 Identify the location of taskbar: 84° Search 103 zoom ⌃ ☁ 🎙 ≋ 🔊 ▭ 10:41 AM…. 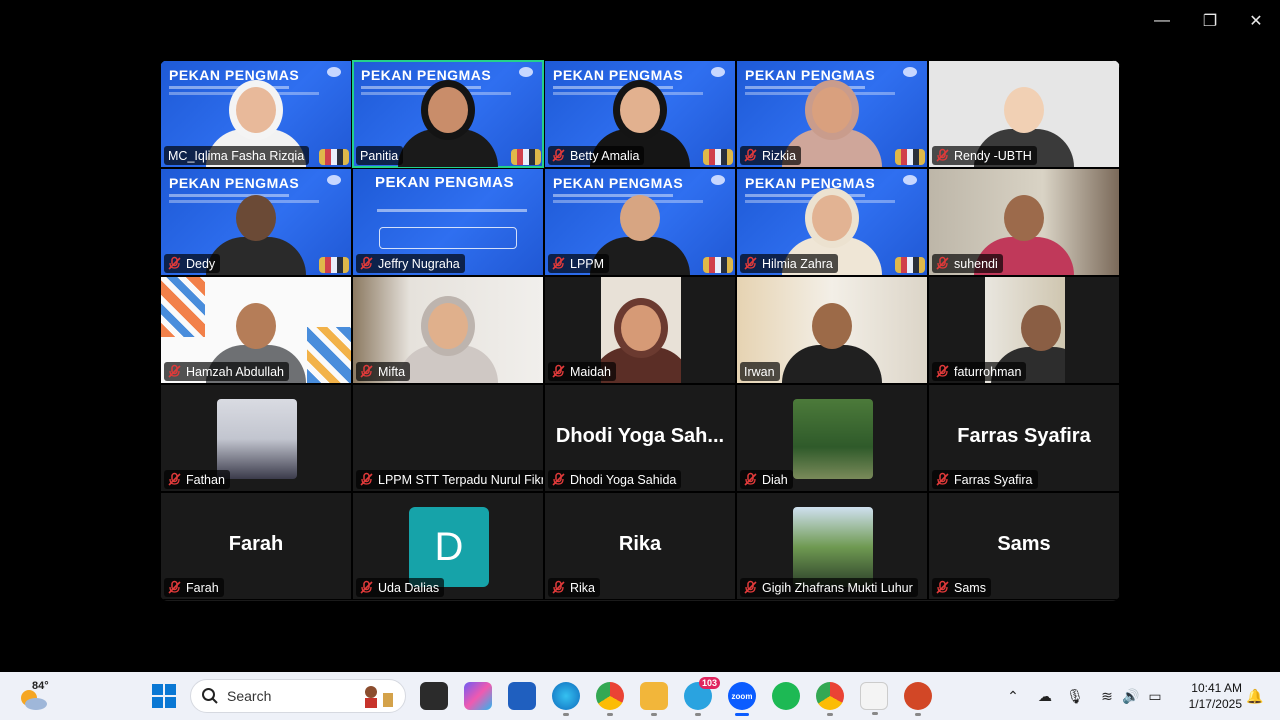
(640, 696).